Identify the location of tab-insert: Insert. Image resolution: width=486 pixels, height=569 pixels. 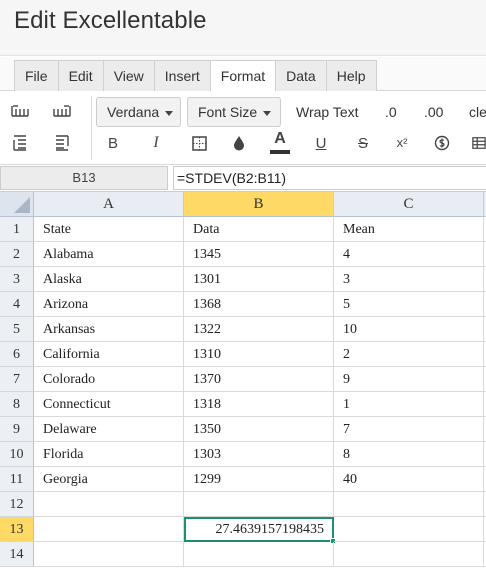
(181, 75).